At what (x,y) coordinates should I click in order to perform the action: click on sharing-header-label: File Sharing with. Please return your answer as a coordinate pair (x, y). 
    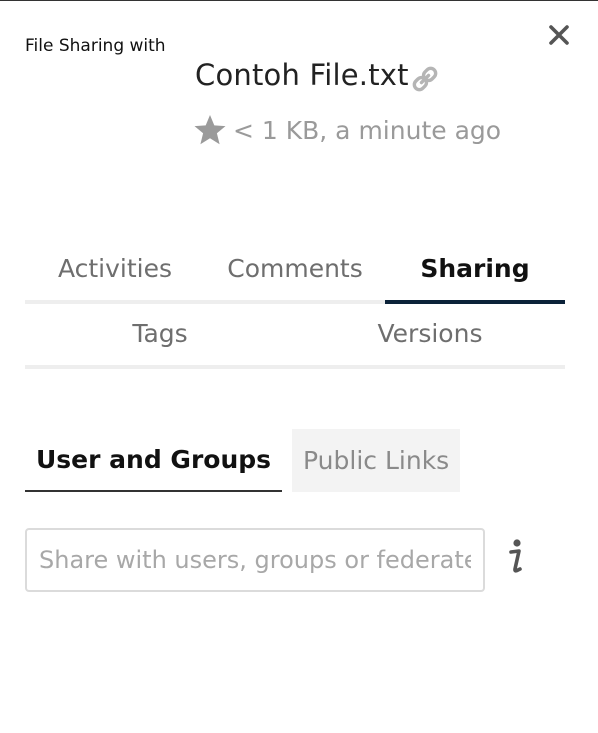
    Looking at the image, I should click on (95, 46).